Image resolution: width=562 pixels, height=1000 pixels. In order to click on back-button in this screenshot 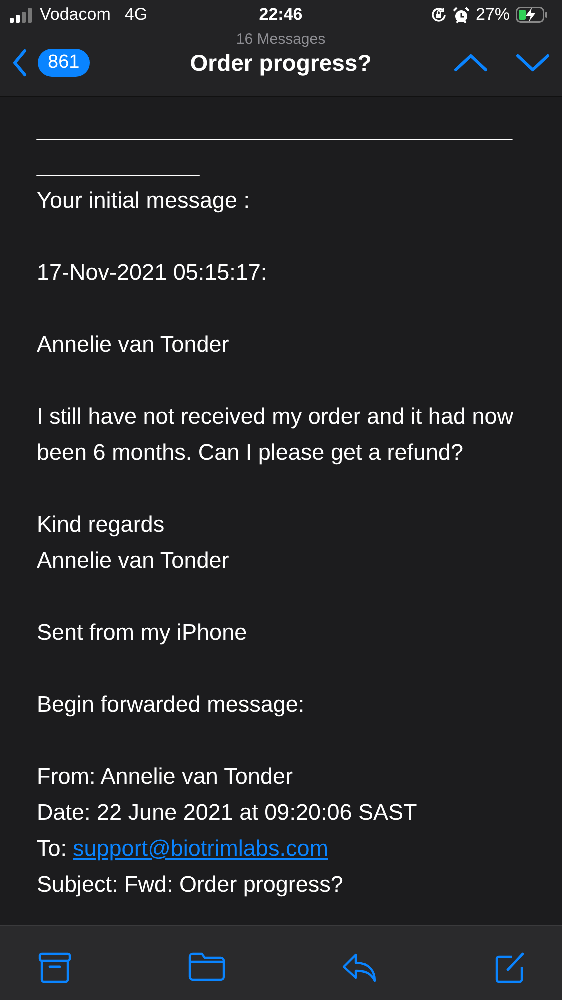, I will do `click(20, 63)`.